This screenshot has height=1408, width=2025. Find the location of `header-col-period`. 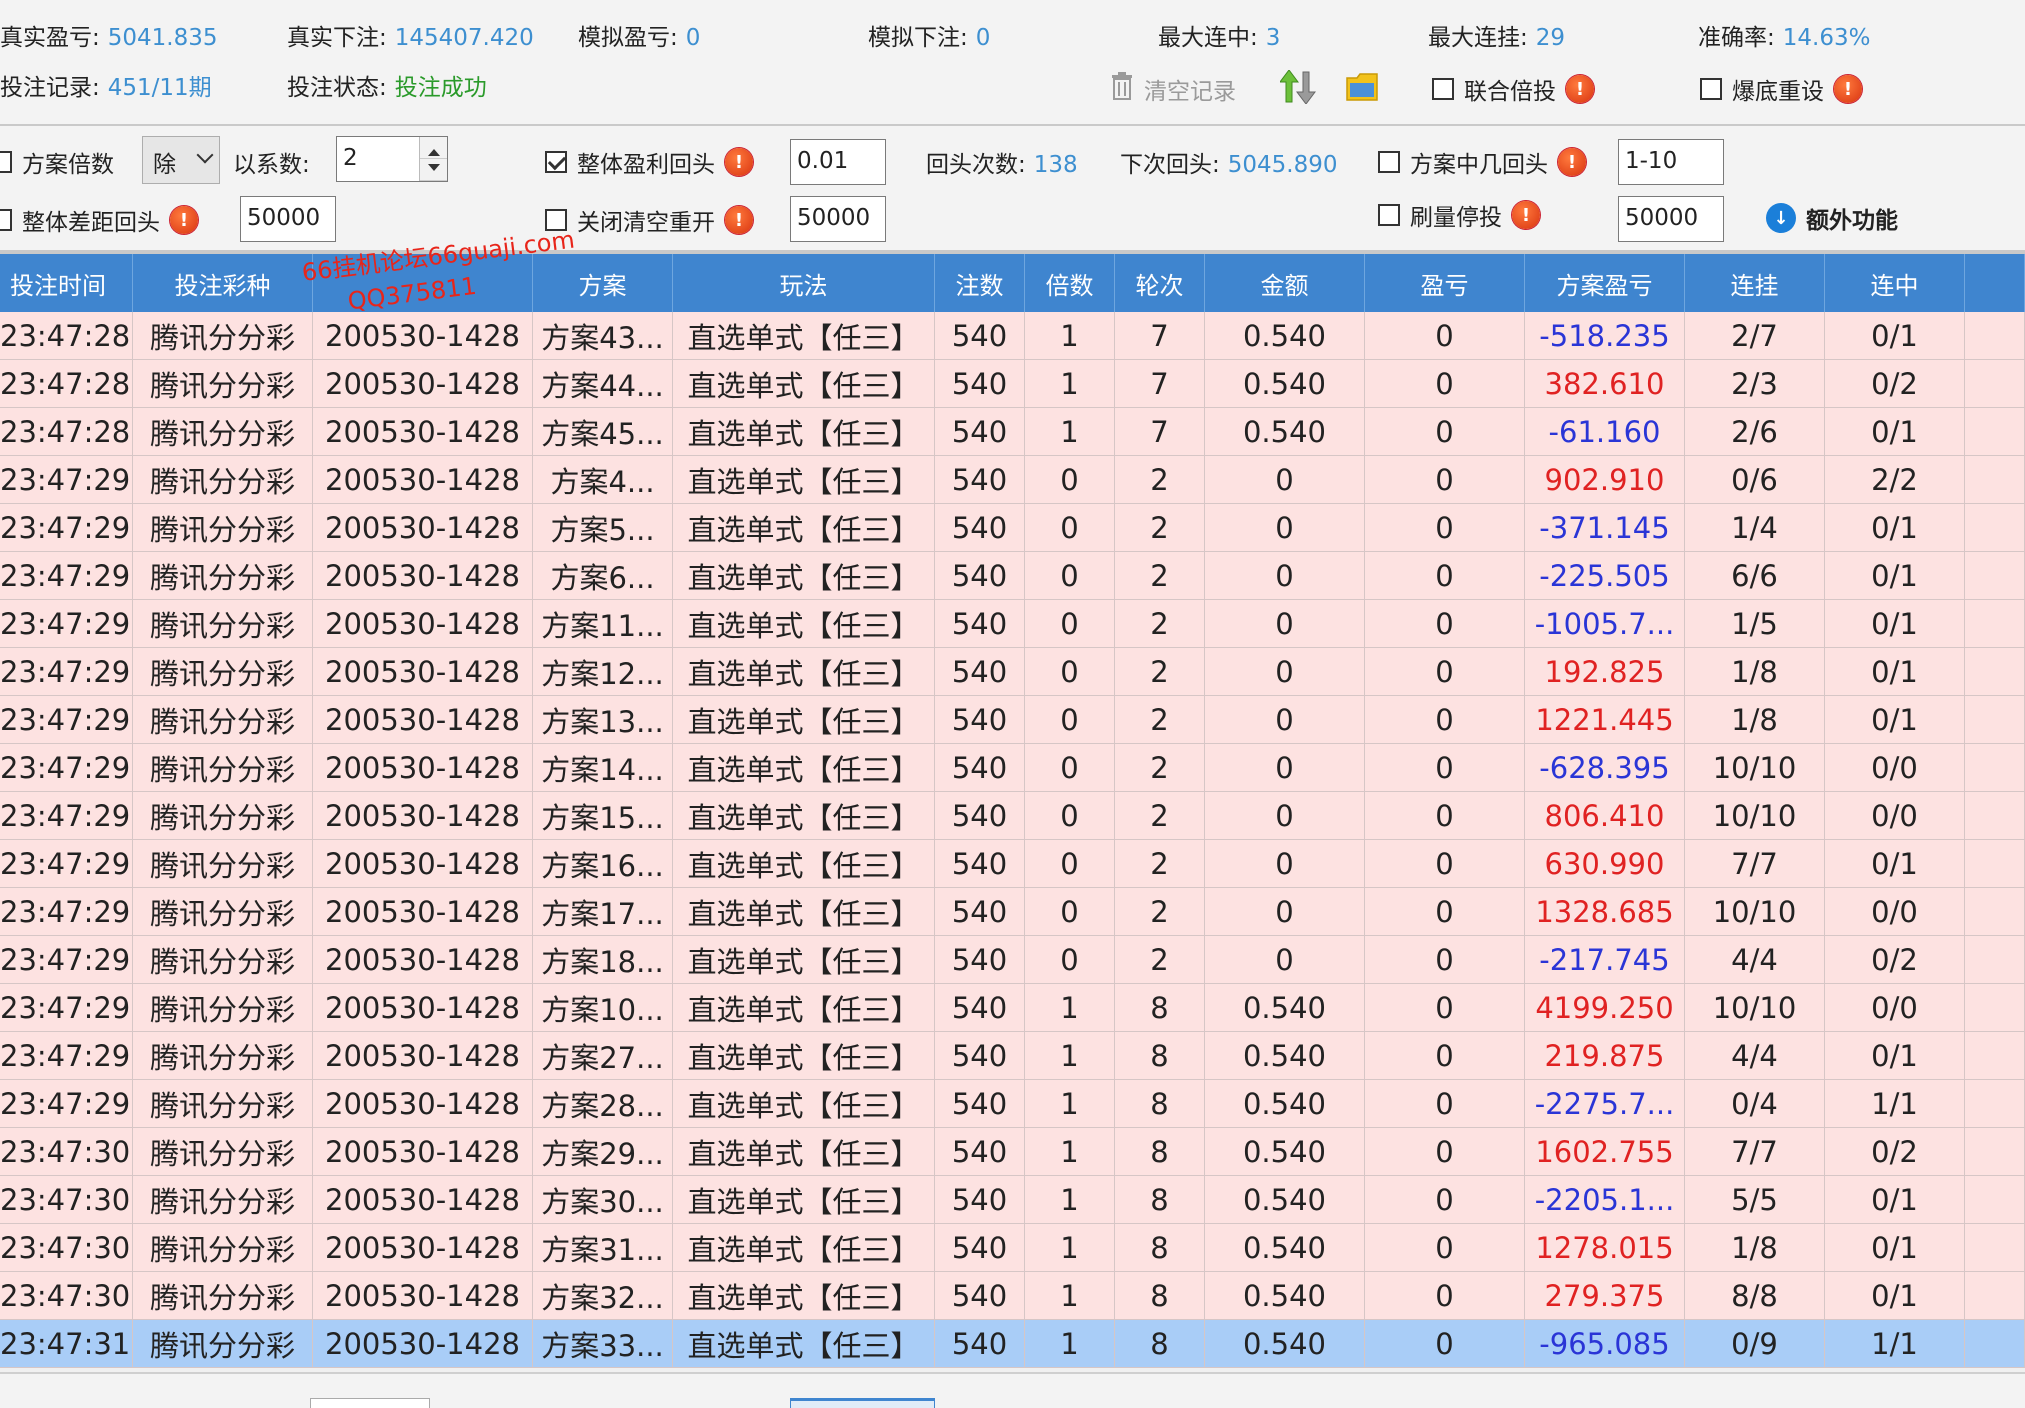

header-col-period is located at coordinates (423, 283).